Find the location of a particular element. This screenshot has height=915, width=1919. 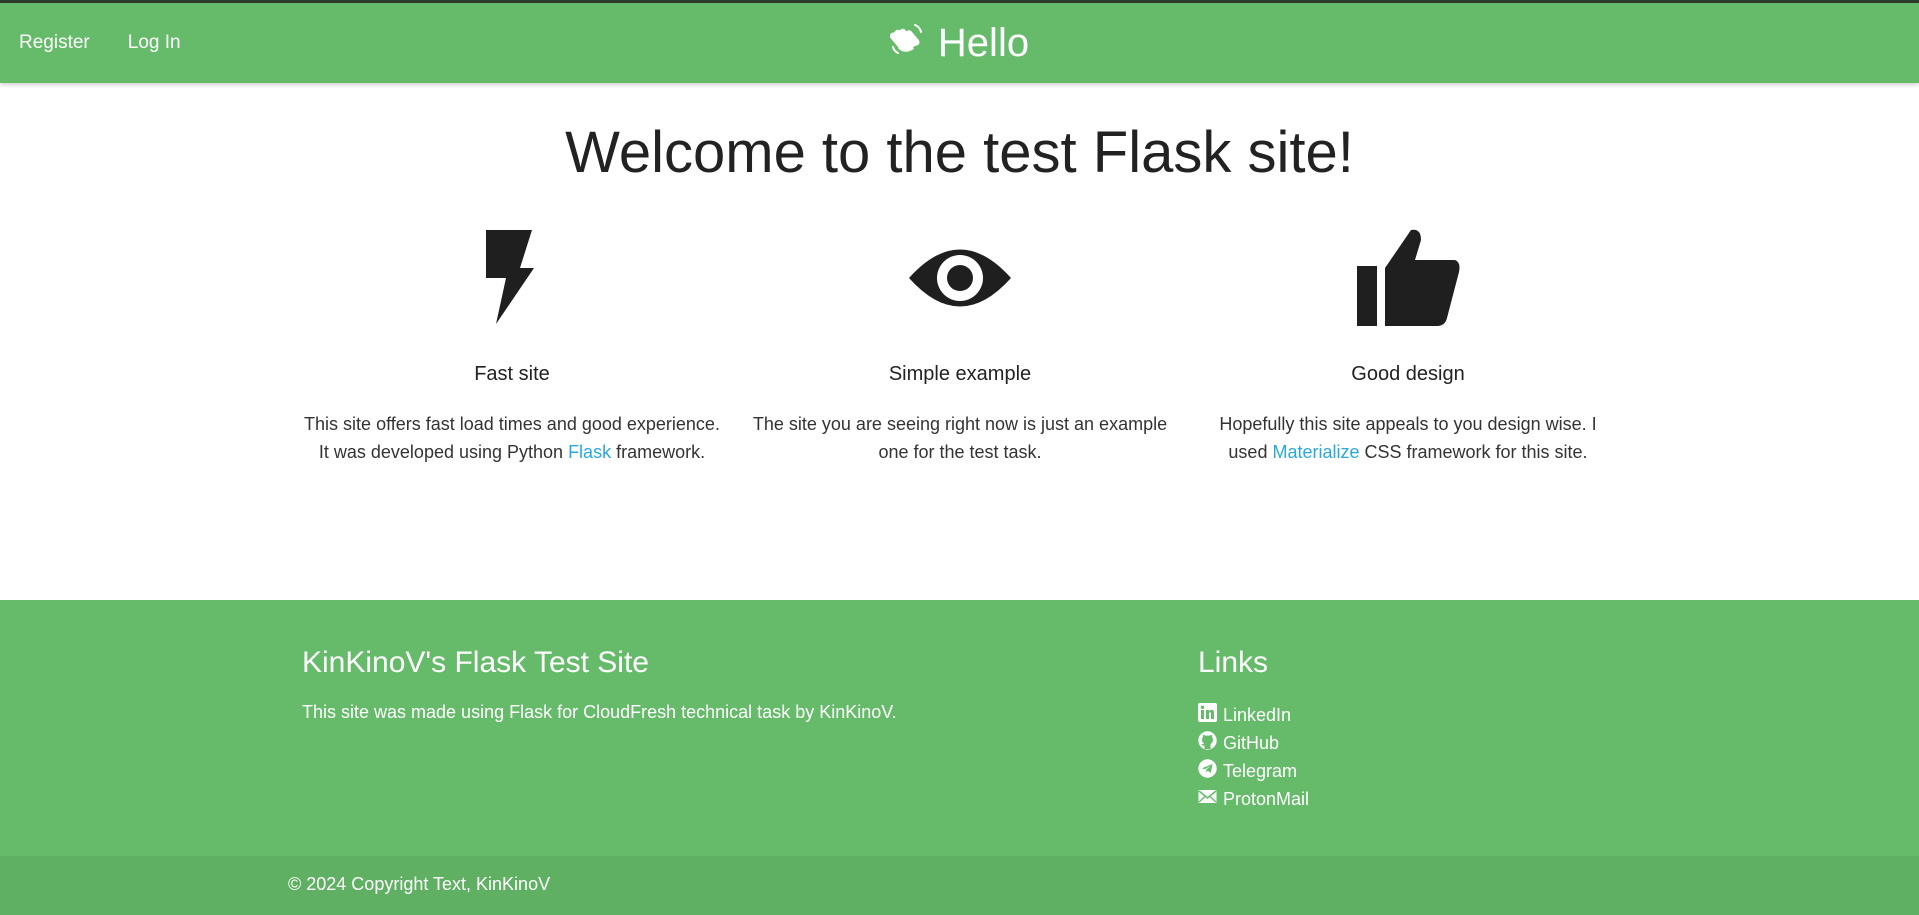

link-label: LinkedIn is located at coordinates (1257, 714).